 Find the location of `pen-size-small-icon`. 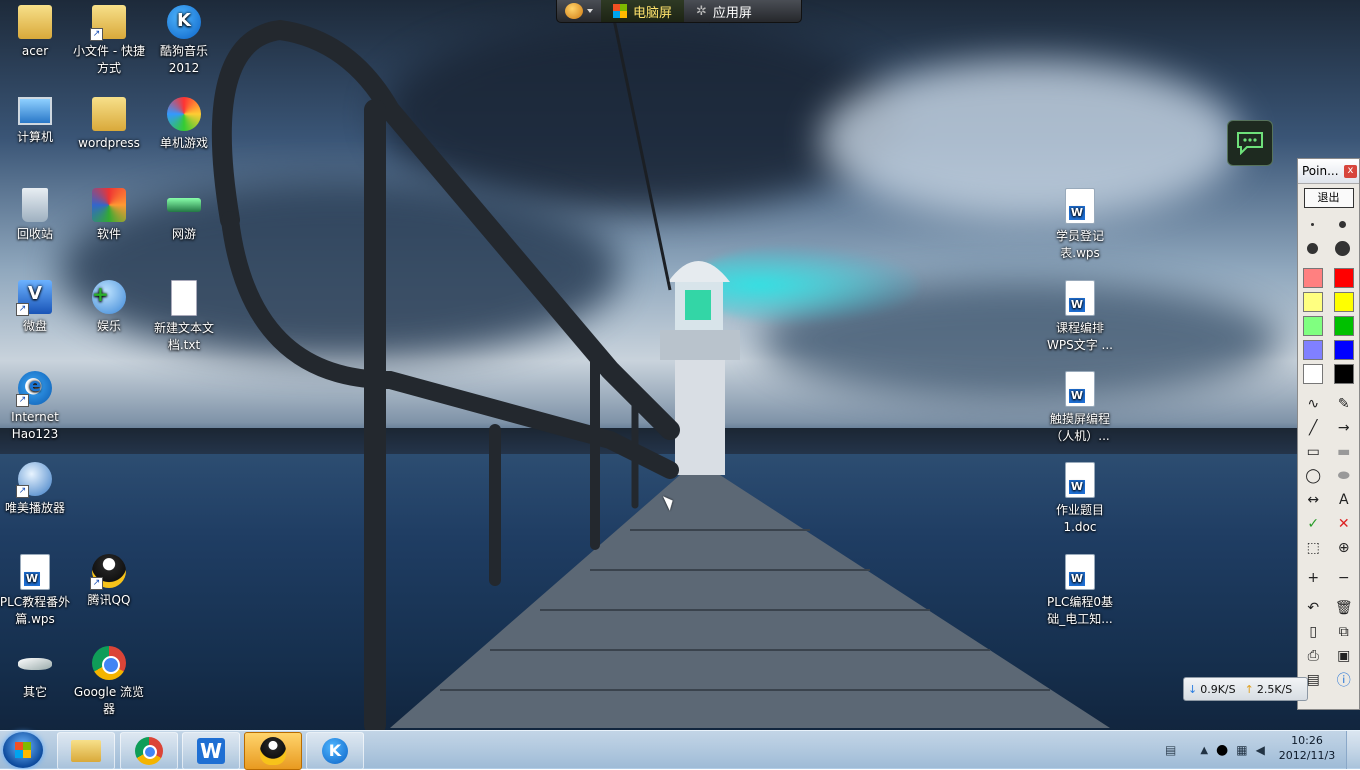

pen-size-small-icon is located at coordinates (1312, 224).